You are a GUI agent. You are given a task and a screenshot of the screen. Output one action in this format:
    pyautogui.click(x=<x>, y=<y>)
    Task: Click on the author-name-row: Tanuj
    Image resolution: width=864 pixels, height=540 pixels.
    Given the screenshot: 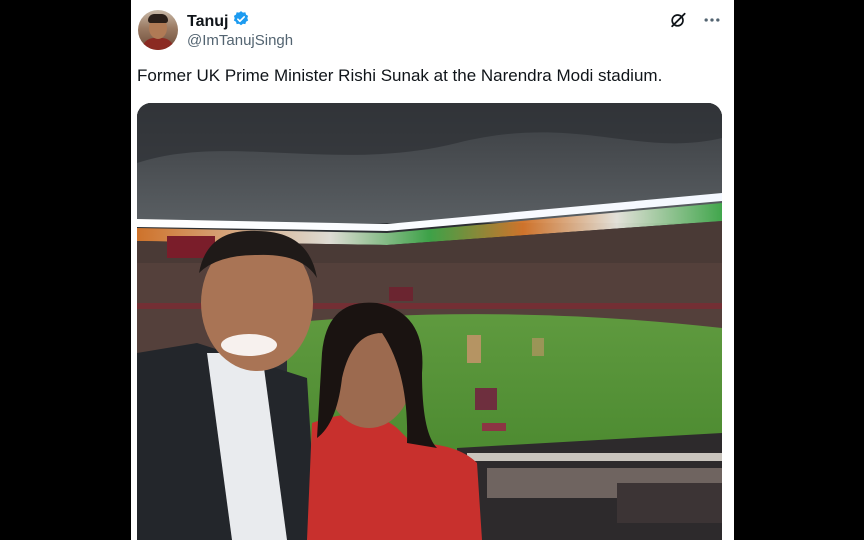 What is the action you would take?
    pyautogui.click(x=218, y=21)
    